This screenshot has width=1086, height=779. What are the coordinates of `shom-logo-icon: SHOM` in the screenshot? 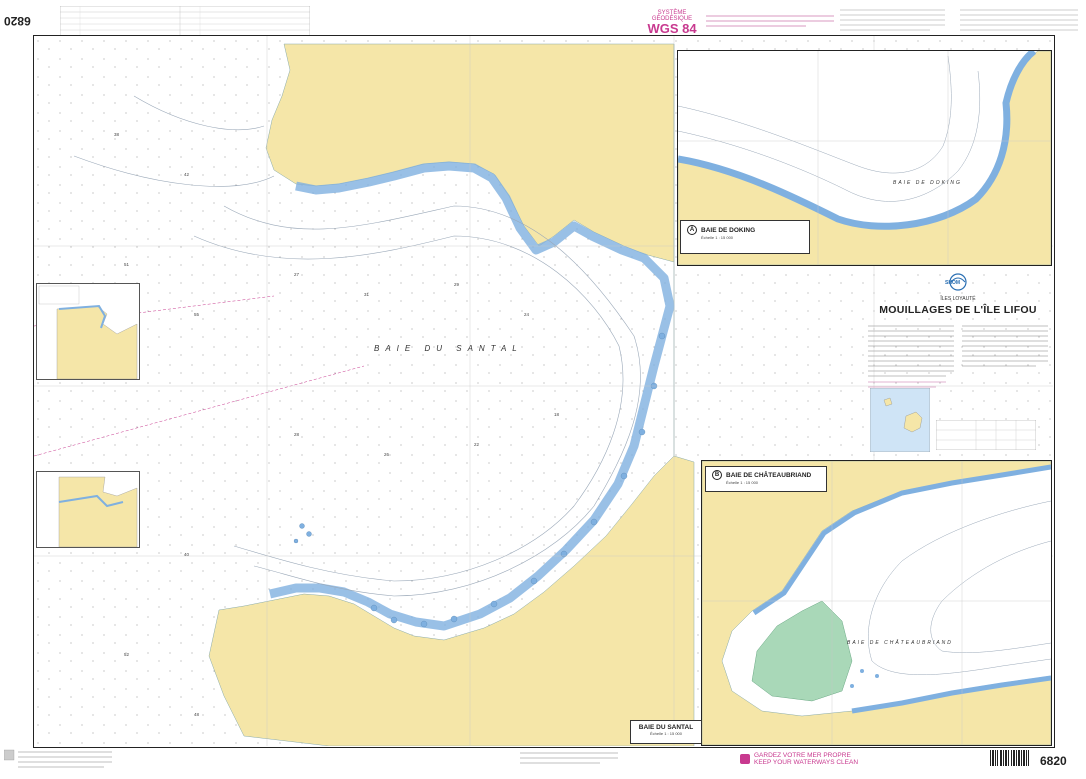 It's located at (956, 282).